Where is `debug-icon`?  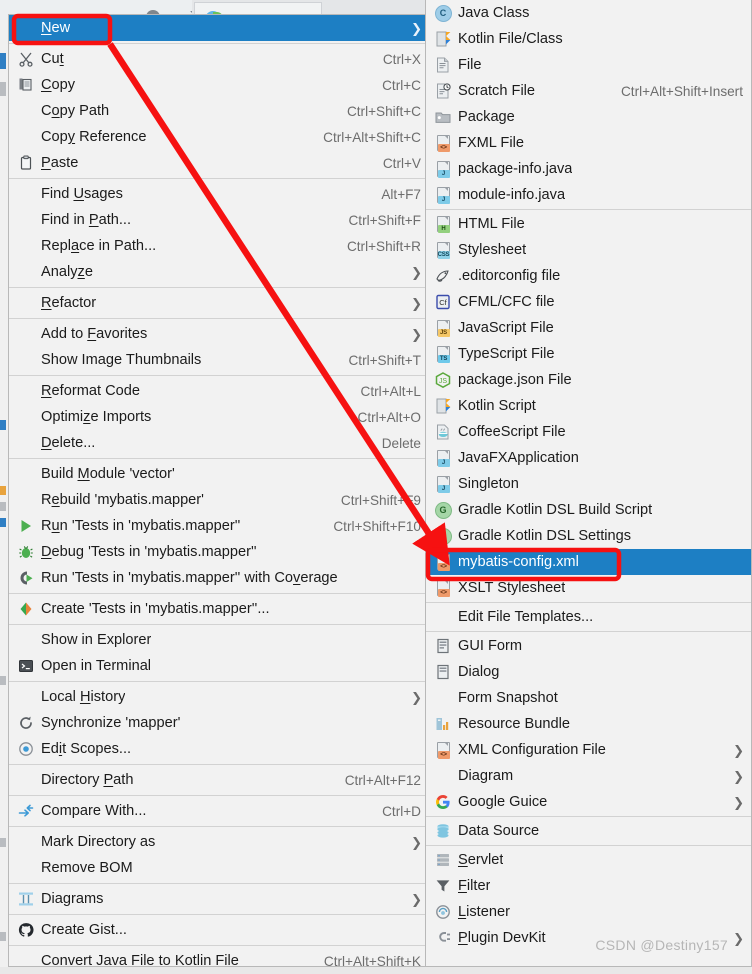
debug-icon is located at coordinates (26, 552).